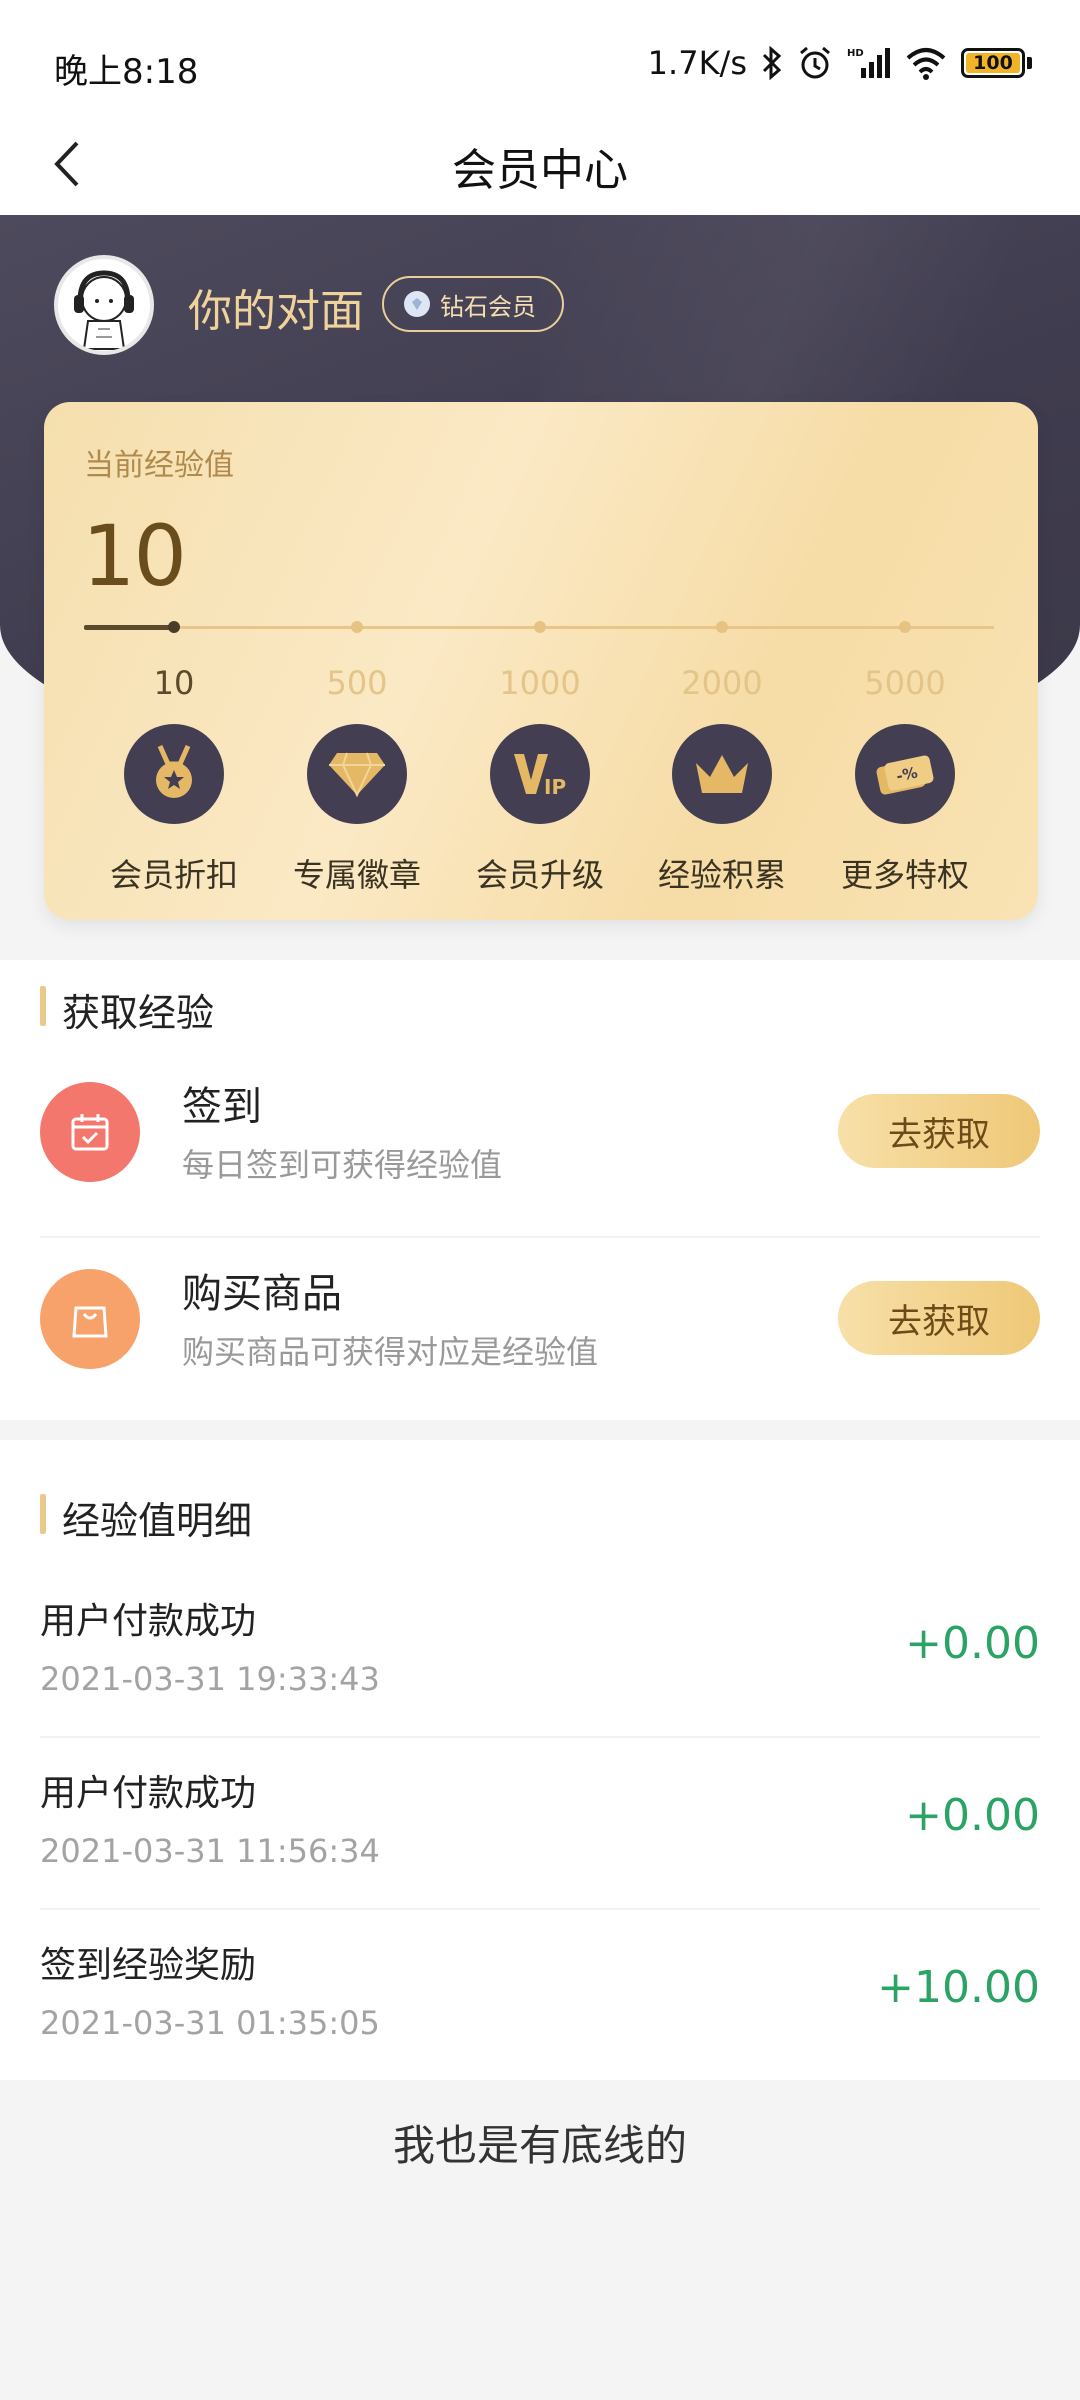  Describe the element at coordinates (815, 63) in the screenshot. I see `alarm-icon` at that location.